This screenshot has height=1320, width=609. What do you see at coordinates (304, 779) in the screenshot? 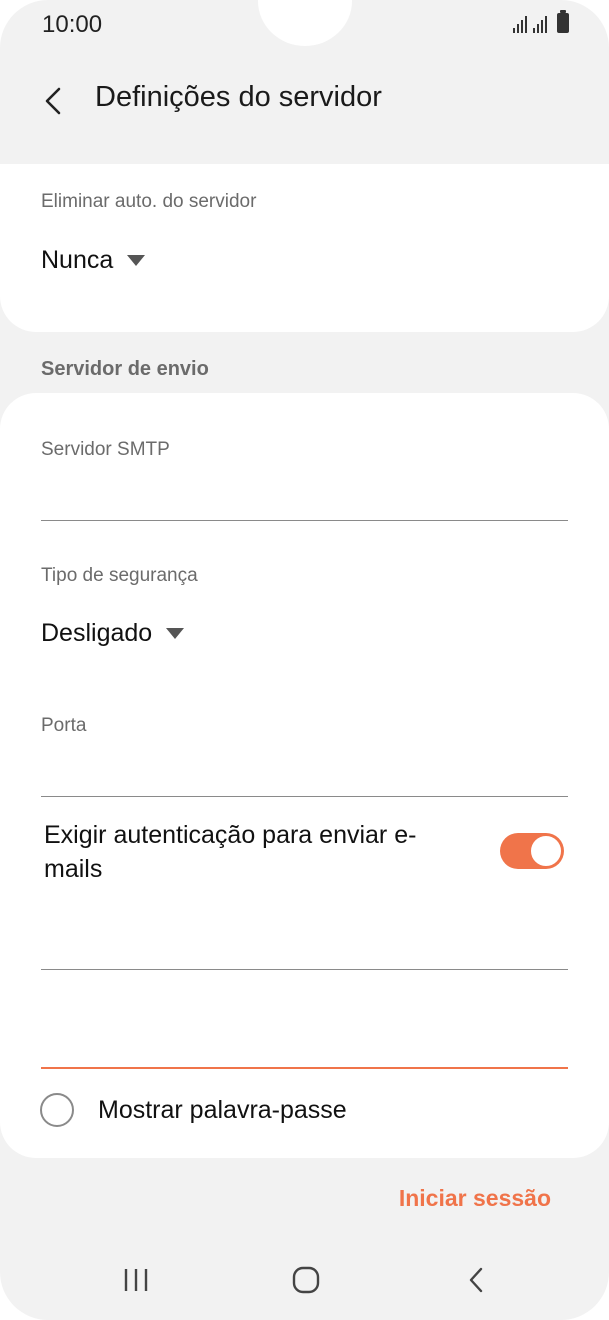
I see `port-input` at bounding box center [304, 779].